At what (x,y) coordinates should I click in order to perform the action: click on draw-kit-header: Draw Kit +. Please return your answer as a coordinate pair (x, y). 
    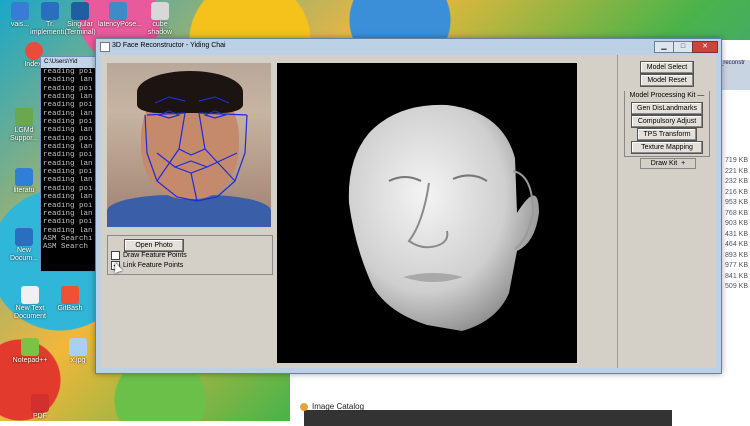
    Looking at the image, I should click on (668, 163).